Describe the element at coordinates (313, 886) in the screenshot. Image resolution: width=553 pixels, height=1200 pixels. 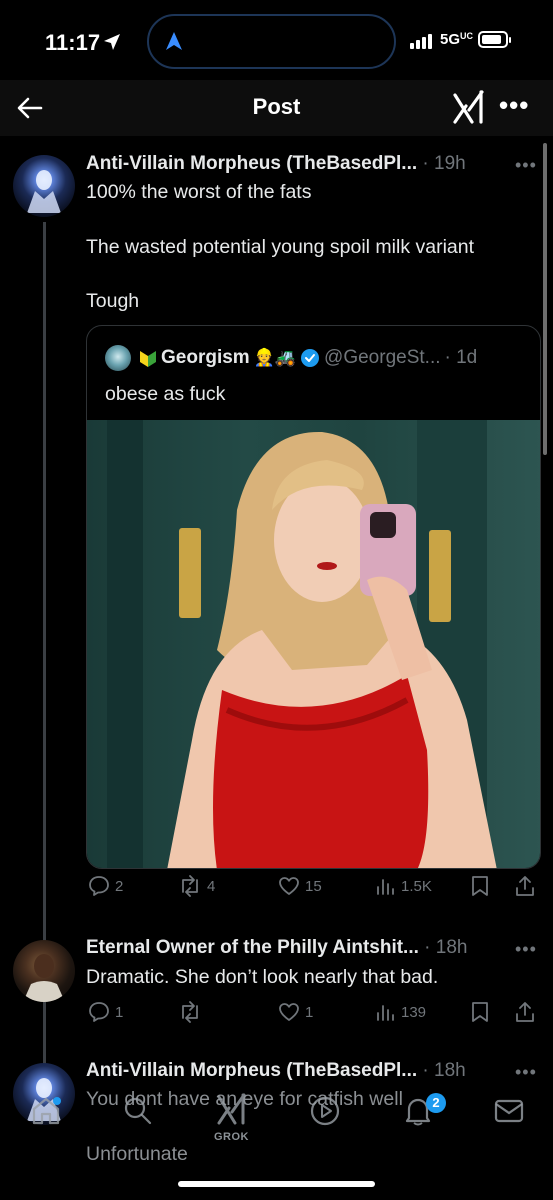
I see `like-count: 15` at that location.